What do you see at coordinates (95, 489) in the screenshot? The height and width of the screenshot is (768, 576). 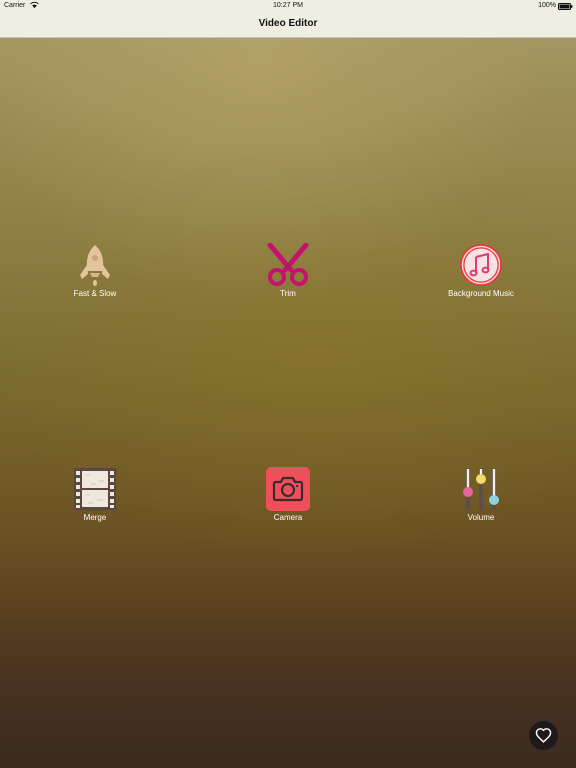 I see `film-strip-icon` at bounding box center [95, 489].